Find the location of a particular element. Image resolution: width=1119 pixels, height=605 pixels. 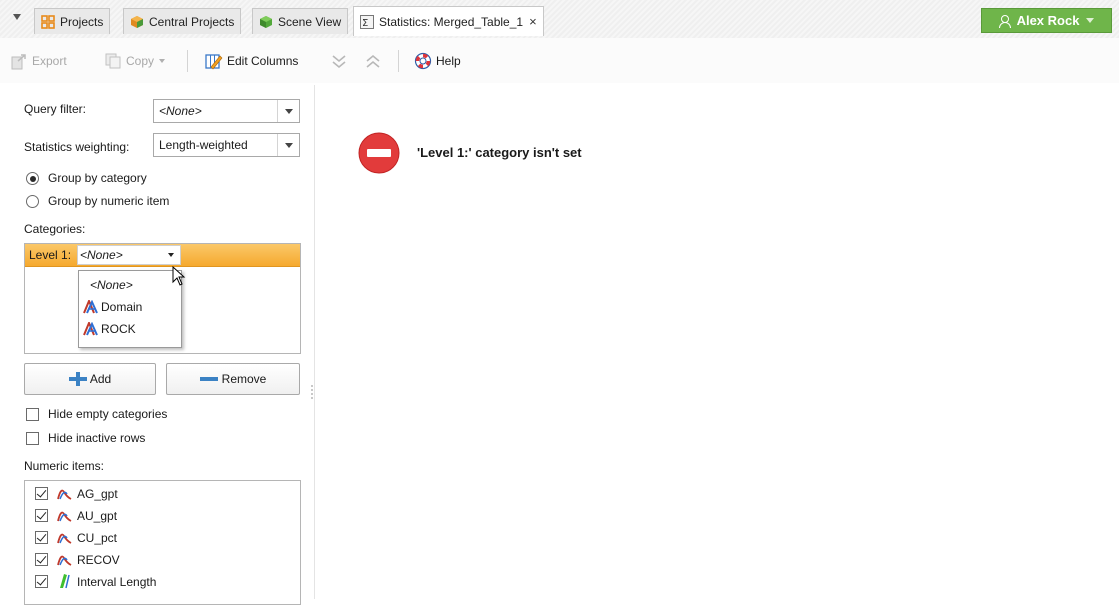

add-button: Add is located at coordinates (90, 379).